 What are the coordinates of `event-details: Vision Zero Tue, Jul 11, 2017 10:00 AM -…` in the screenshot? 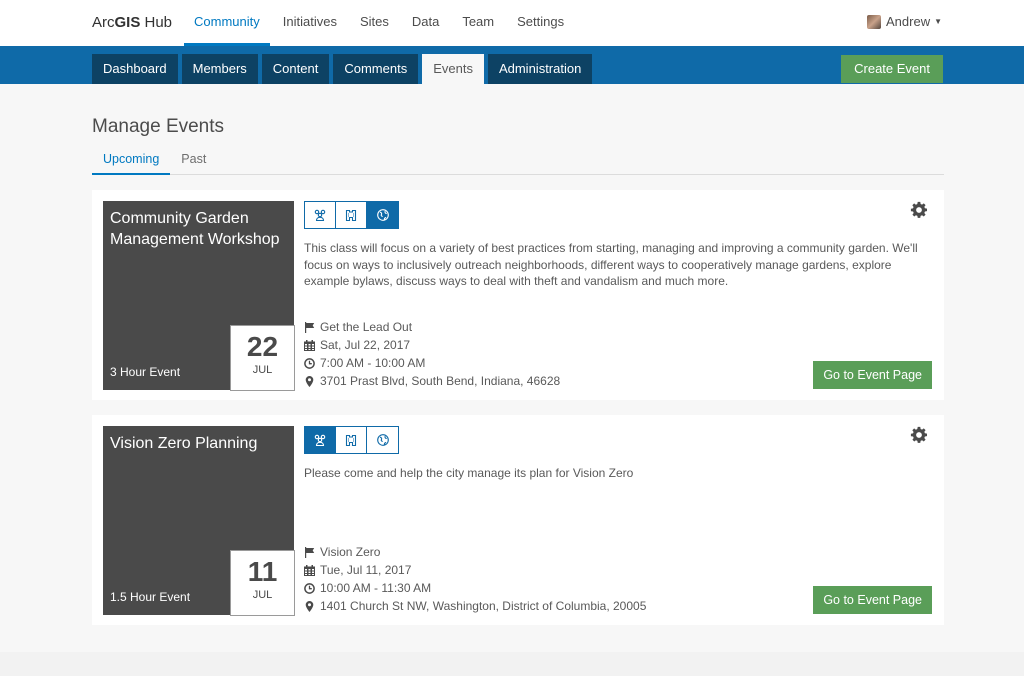 It's located at (475, 579).